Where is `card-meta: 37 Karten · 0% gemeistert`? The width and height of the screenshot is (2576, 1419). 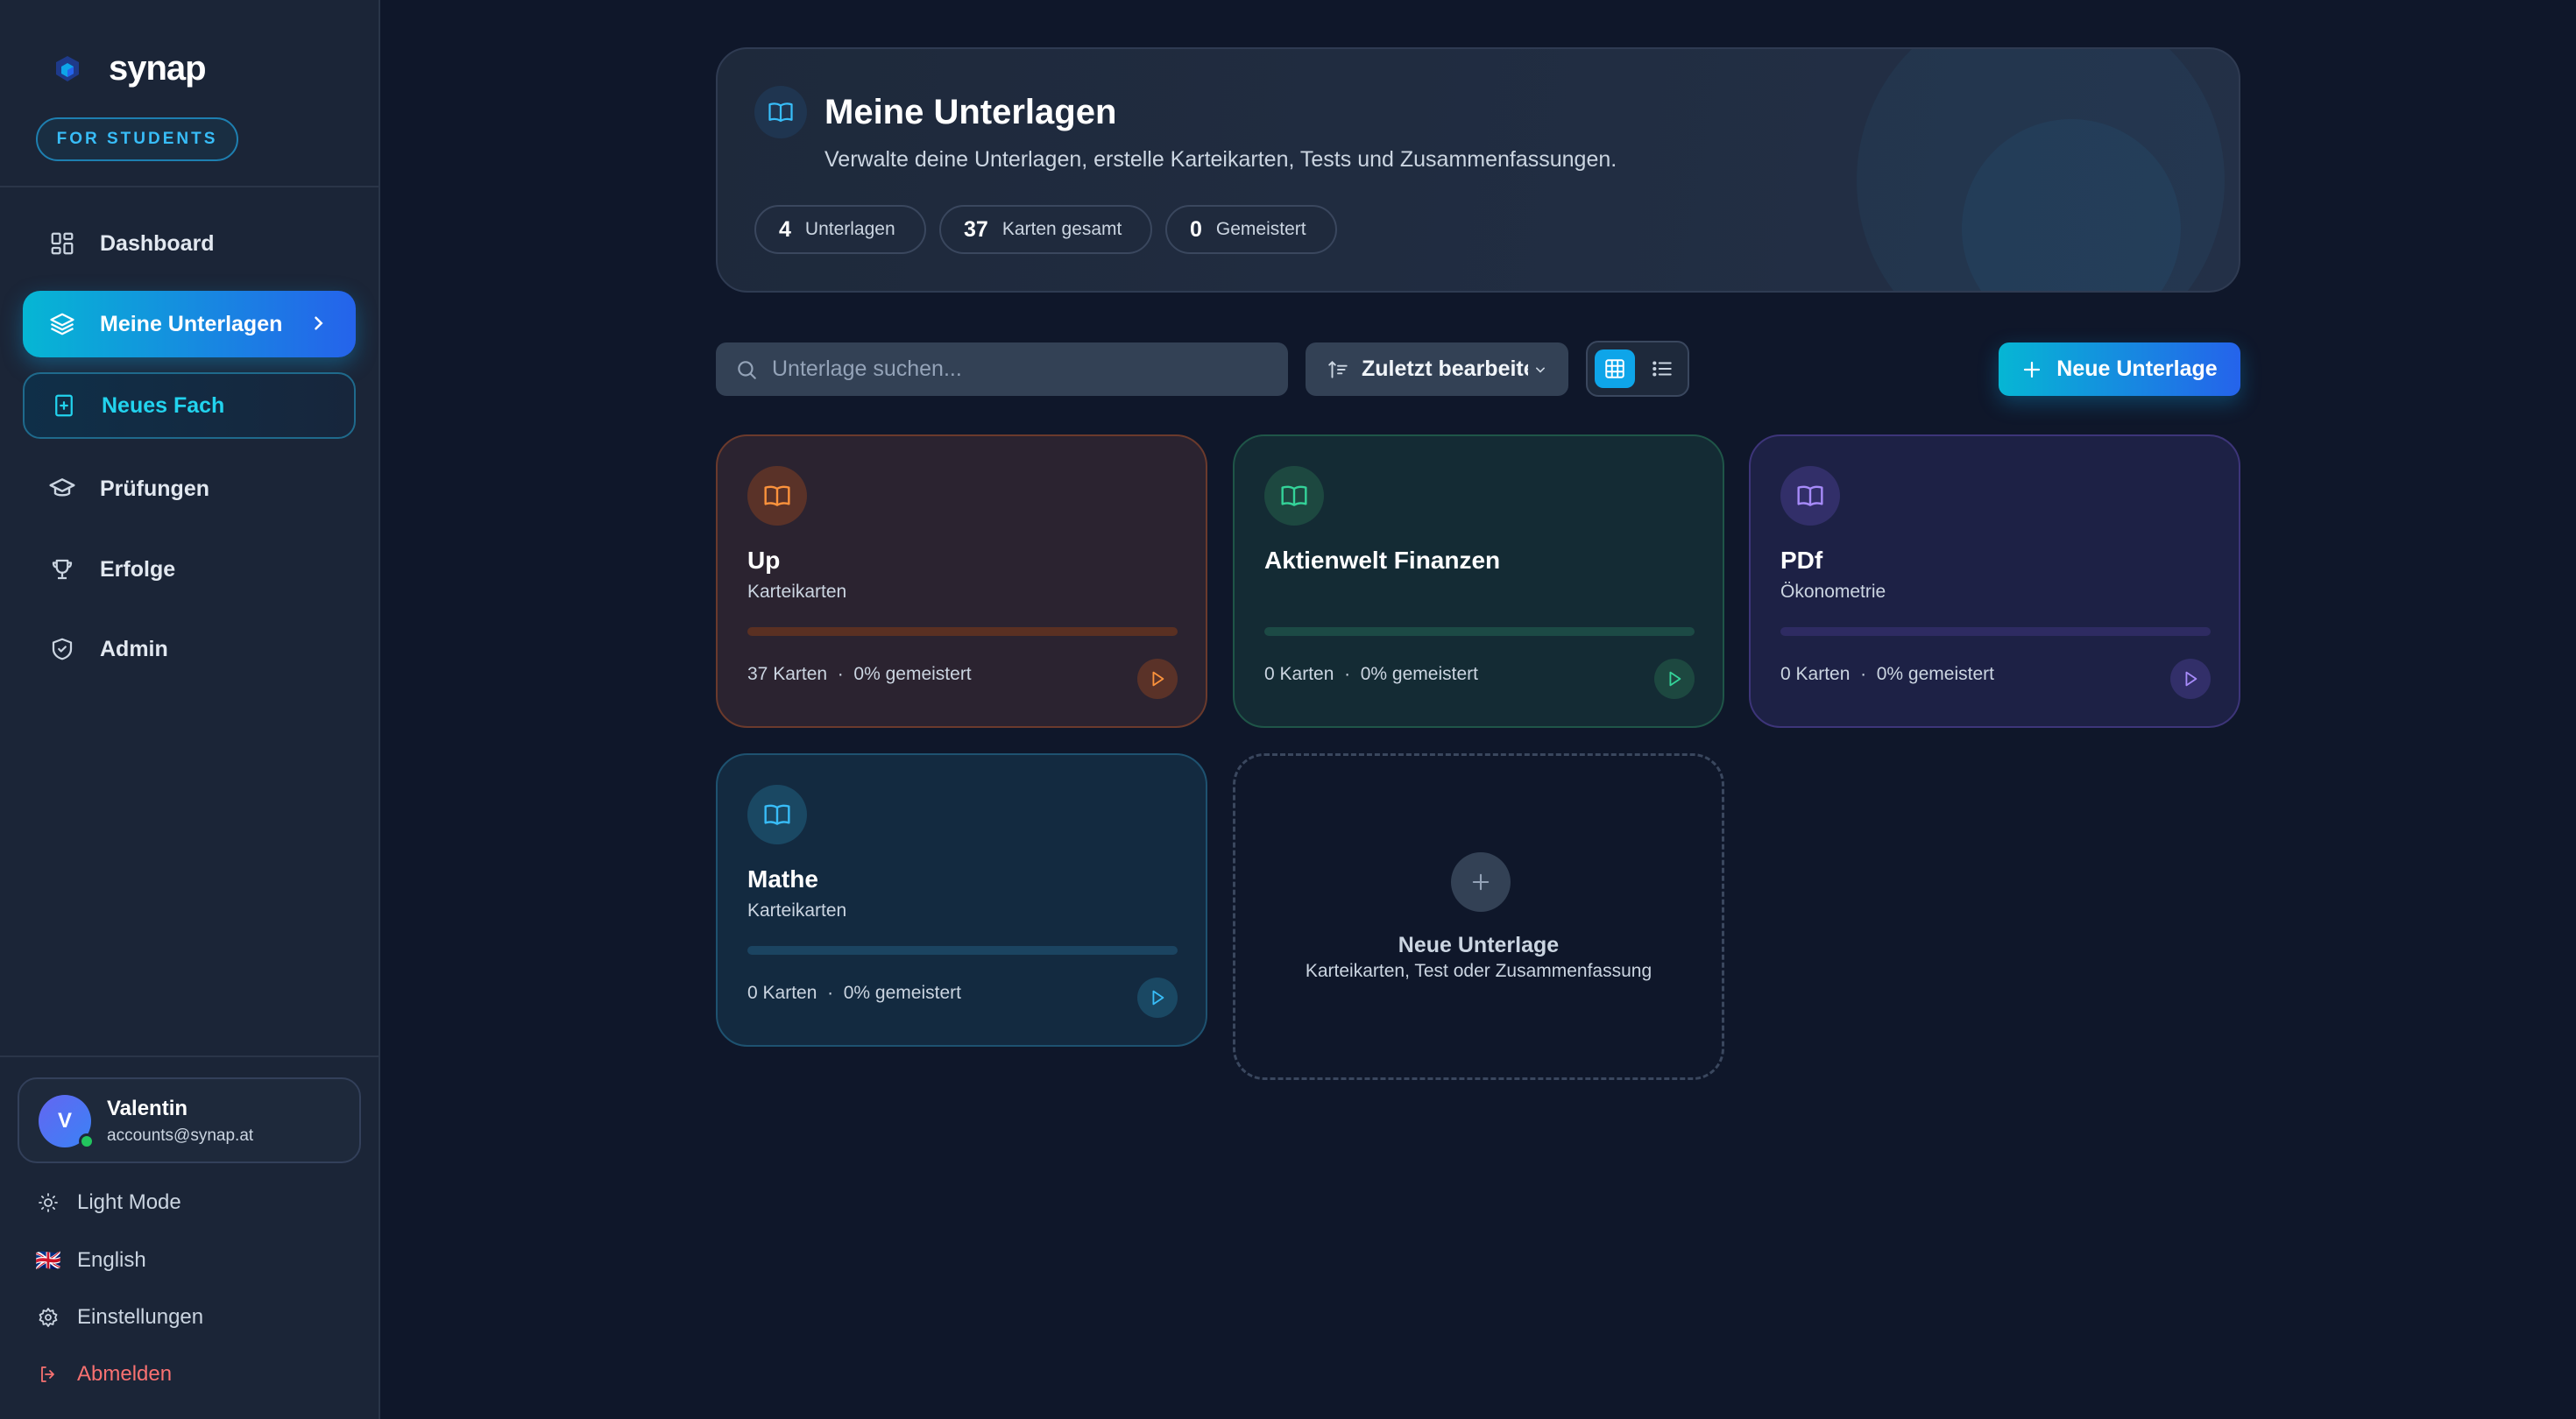
card-meta: 37 Karten · 0% gemeistert is located at coordinates (859, 674).